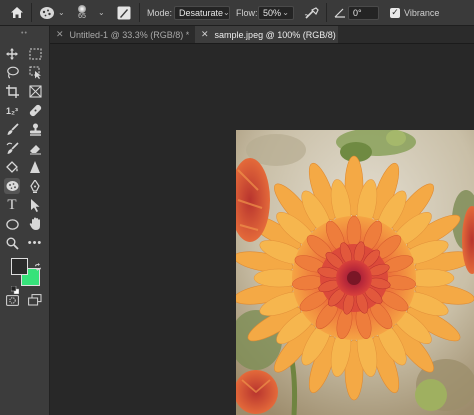 The height and width of the screenshot is (415, 474). I want to click on move-icon, so click(12, 54).